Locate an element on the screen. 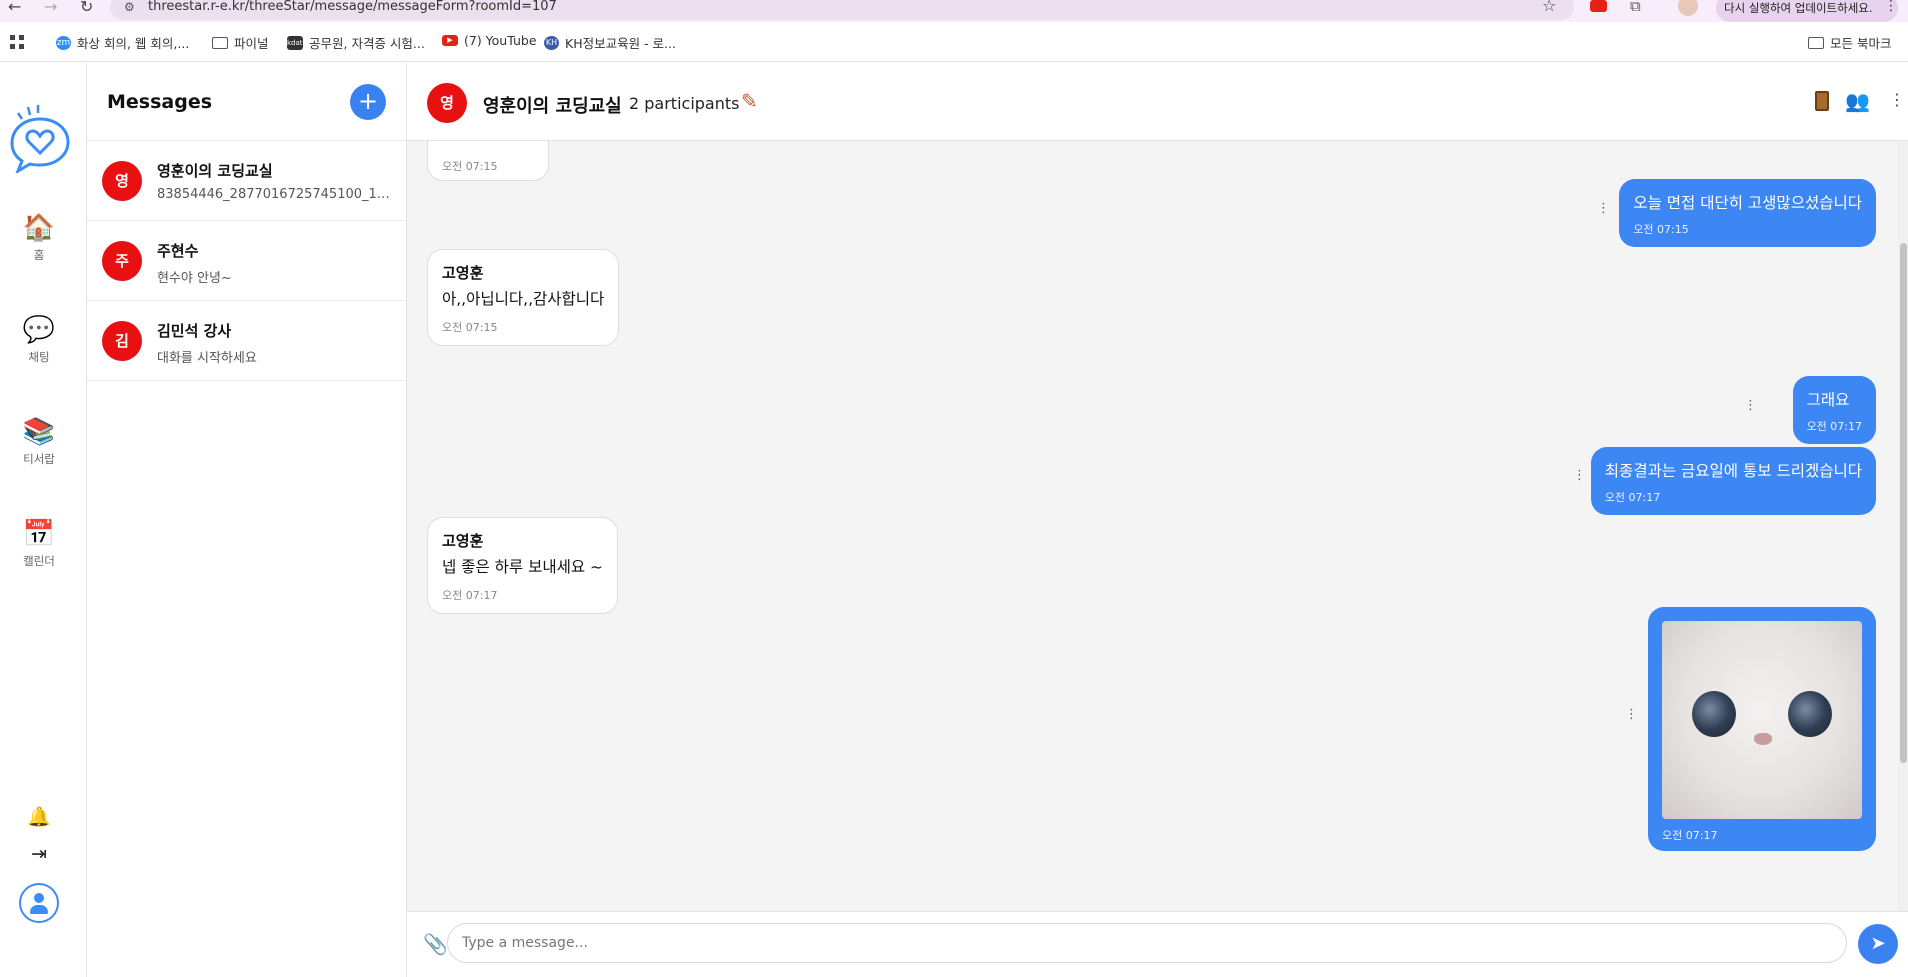 Image resolution: width=1908 pixels, height=977 pixels. cat-eye-right is located at coordinates (1810, 714).